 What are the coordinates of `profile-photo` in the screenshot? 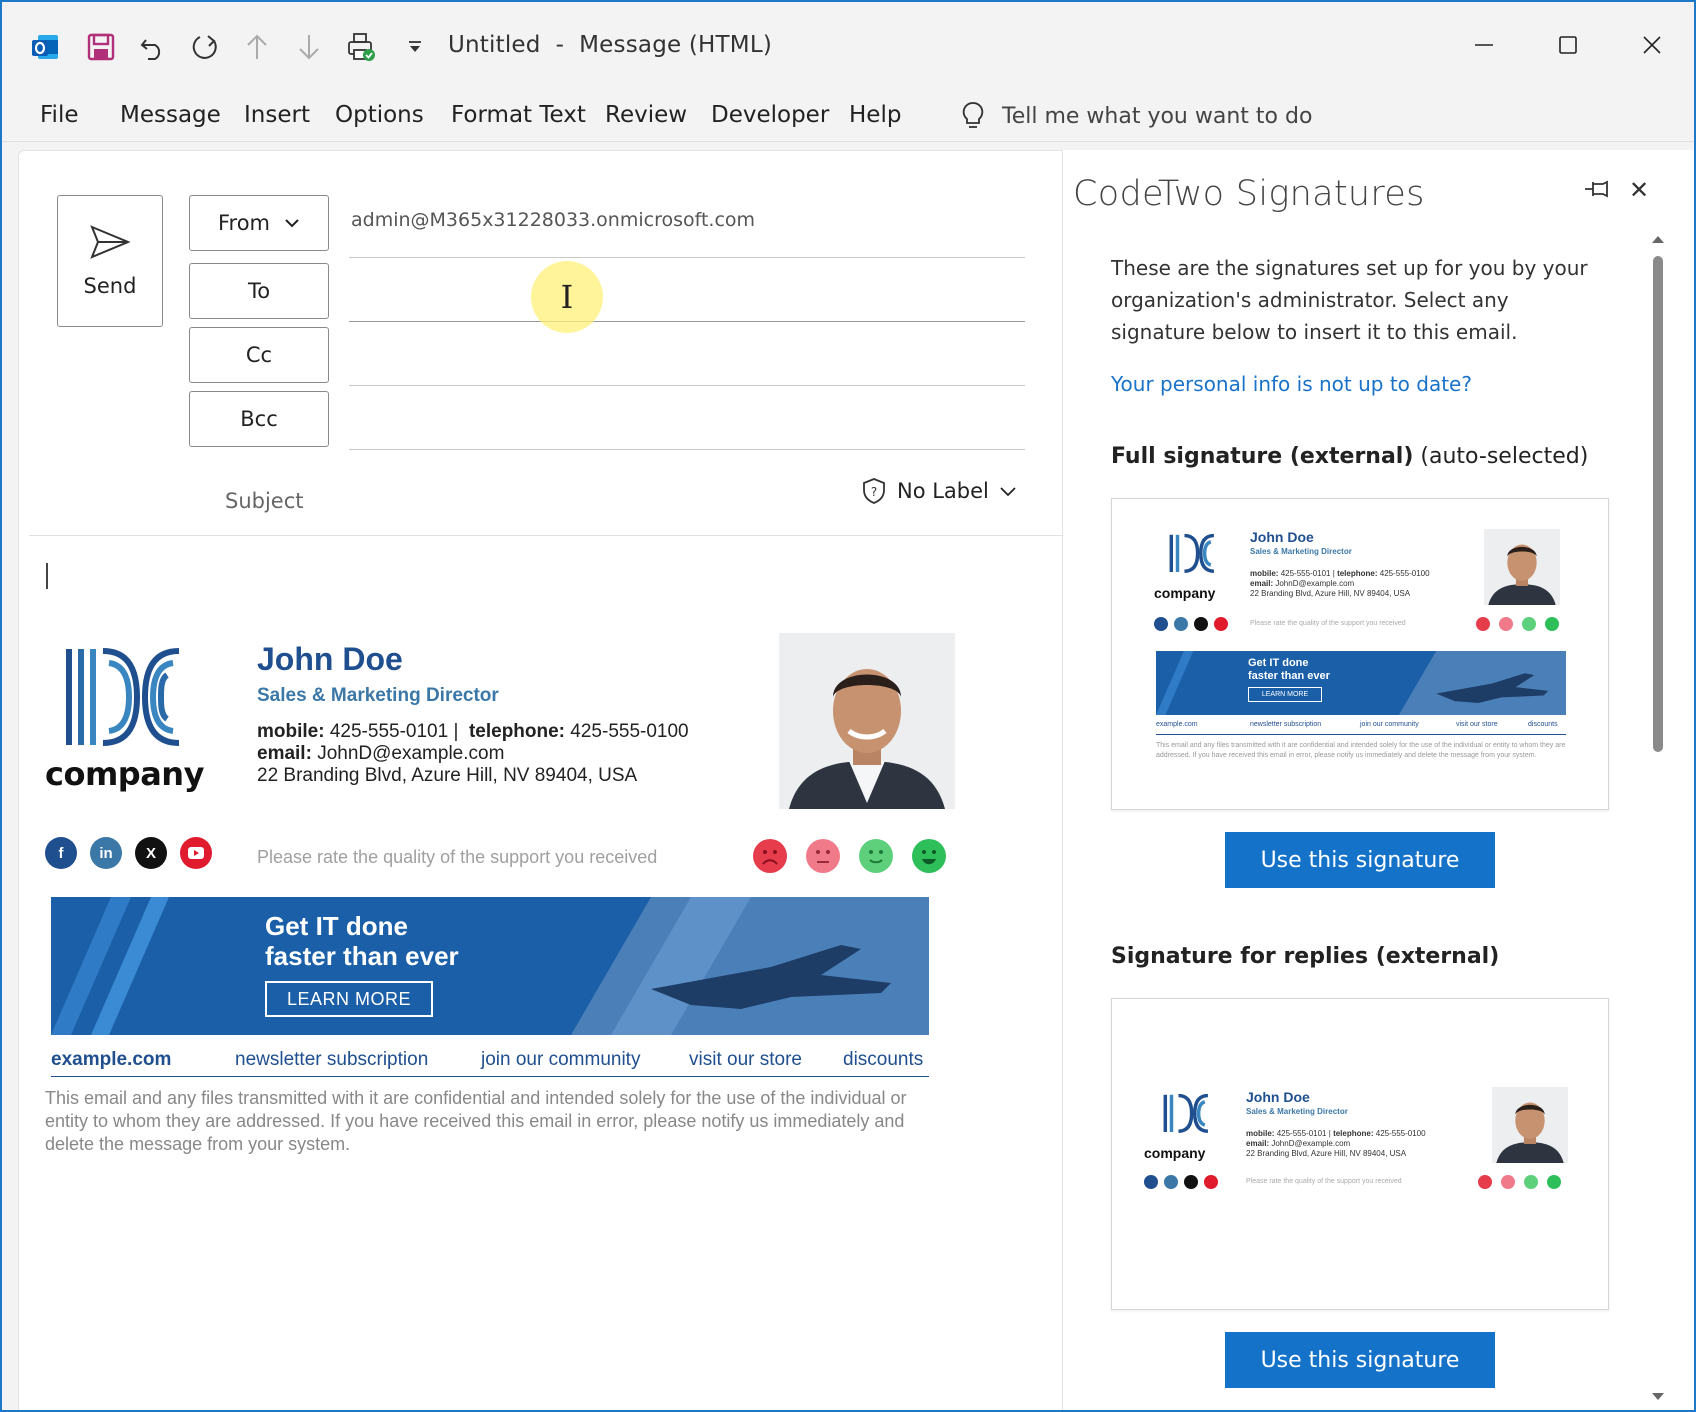 It's located at (867, 721).